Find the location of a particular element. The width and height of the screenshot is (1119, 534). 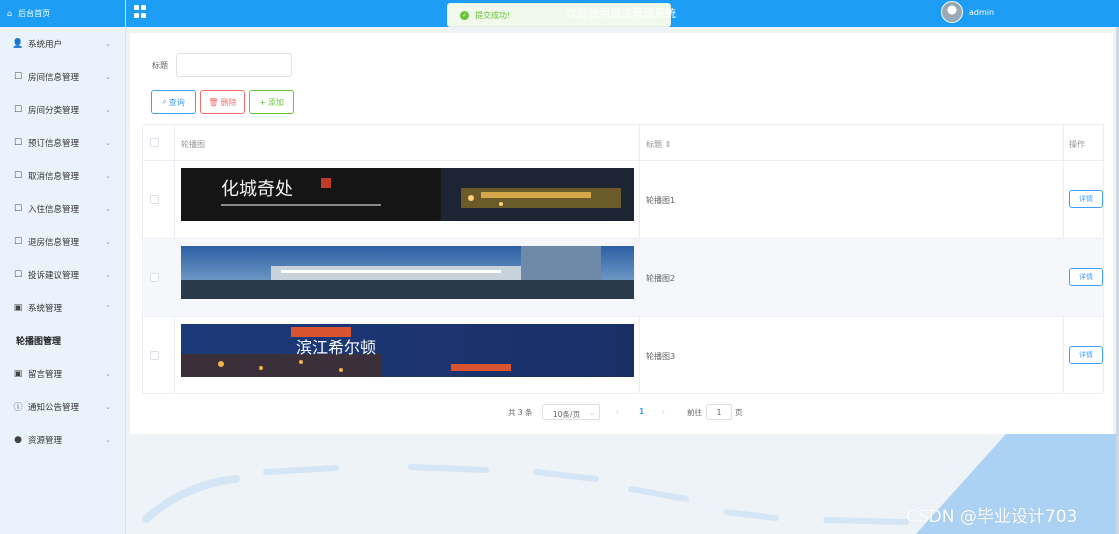

page-title: 欢迎使用酒店管理系统 is located at coordinates (621, 13).